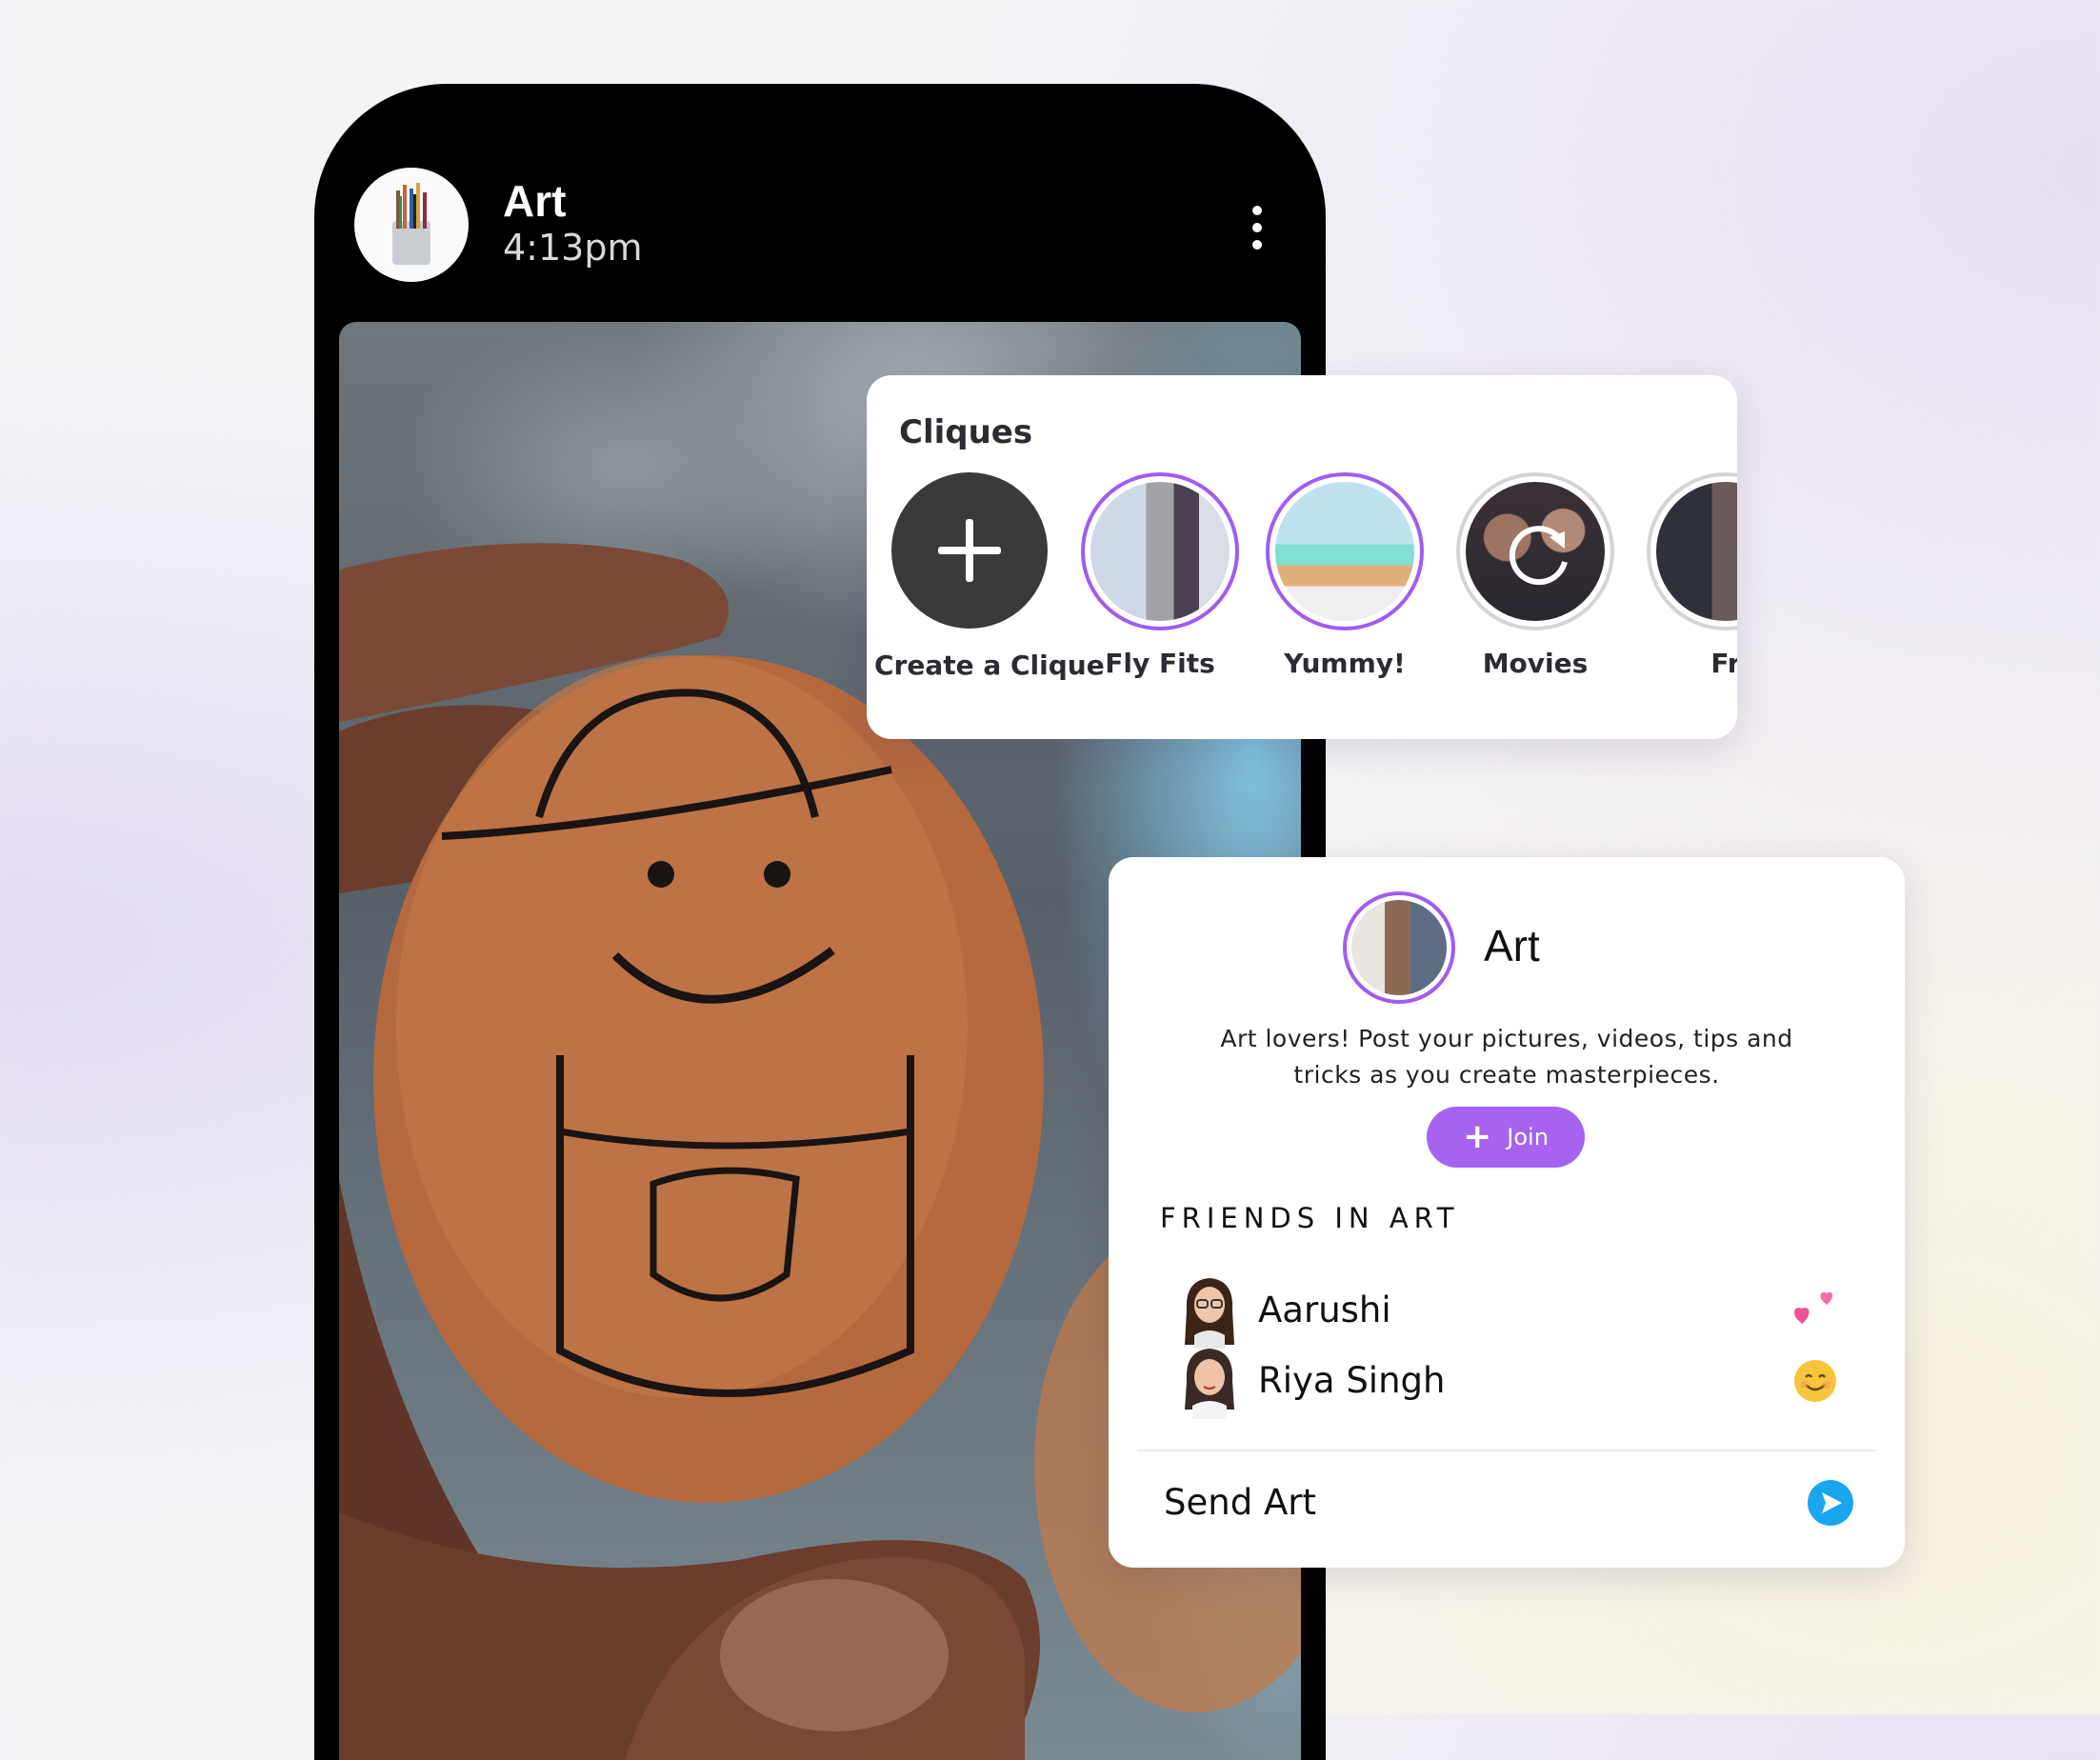 This screenshot has width=2100, height=1760. I want to click on paintbrushes-icon, so click(411, 224).